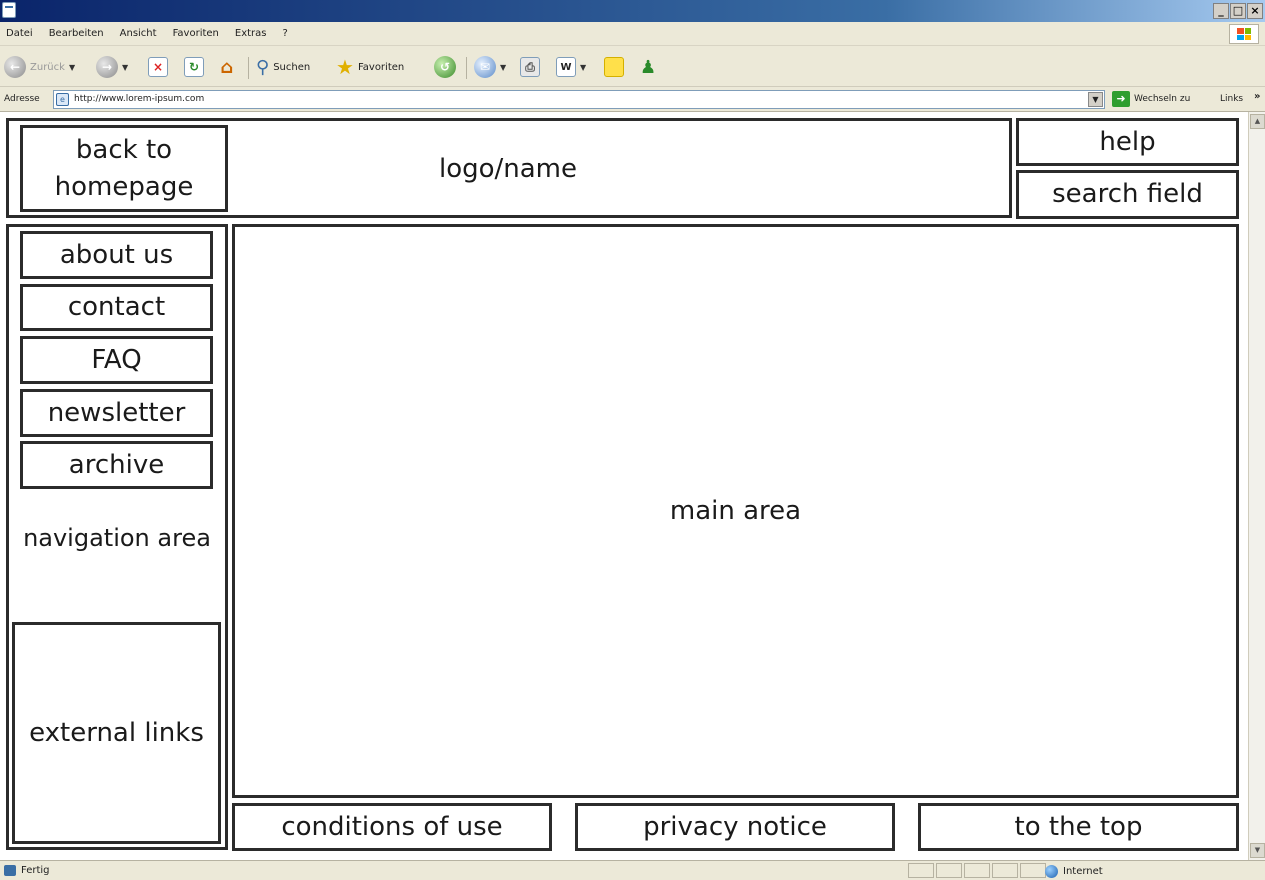 Image resolution: width=1265 pixels, height=880 pixels. What do you see at coordinates (1244, 34) in the screenshot?
I see `windows-logo-icon` at bounding box center [1244, 34].